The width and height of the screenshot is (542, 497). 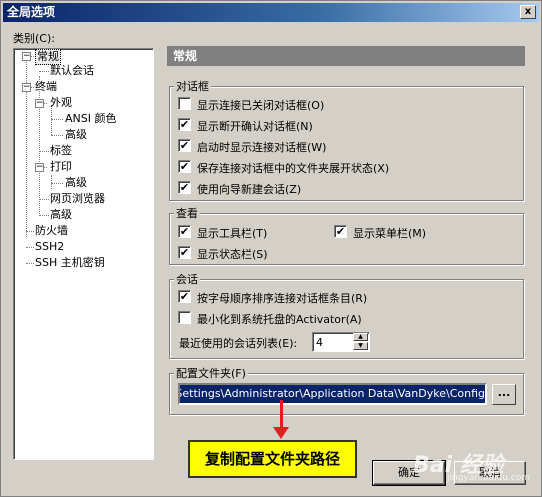 What do you see at coordinates (262, 147) in the screenshot?
I see `show-connect-on-start-label: 启动时显示连接对话框(W)` at bounding box center [262, 147].